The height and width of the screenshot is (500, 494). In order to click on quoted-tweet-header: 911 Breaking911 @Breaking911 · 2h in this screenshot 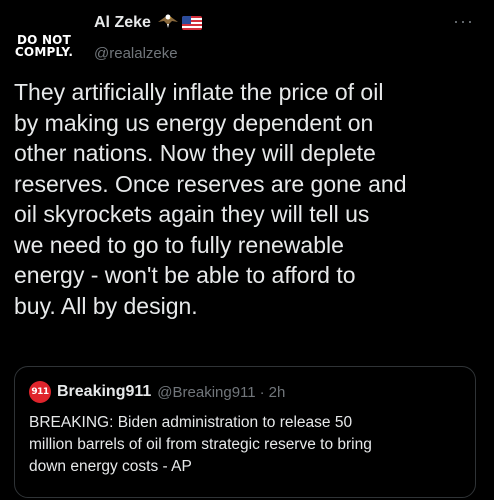, I will do `click(157, 392)`.